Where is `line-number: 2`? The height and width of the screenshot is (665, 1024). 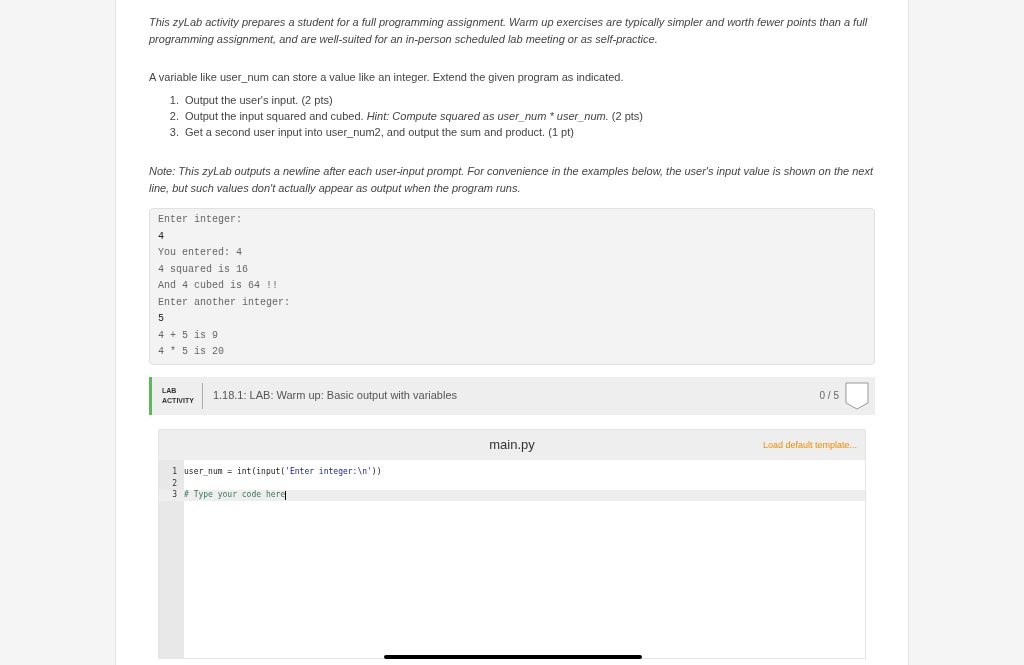
line-number: 2 is located at coordinates (174, 483).